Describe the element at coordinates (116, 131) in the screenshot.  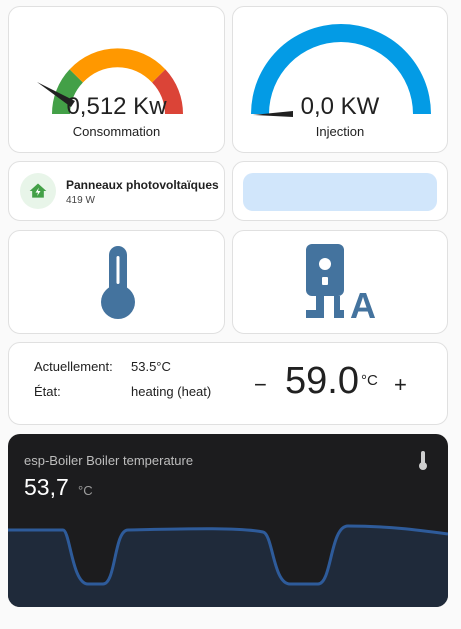
I see `gauge-label-consumption: Consommation` at that location.